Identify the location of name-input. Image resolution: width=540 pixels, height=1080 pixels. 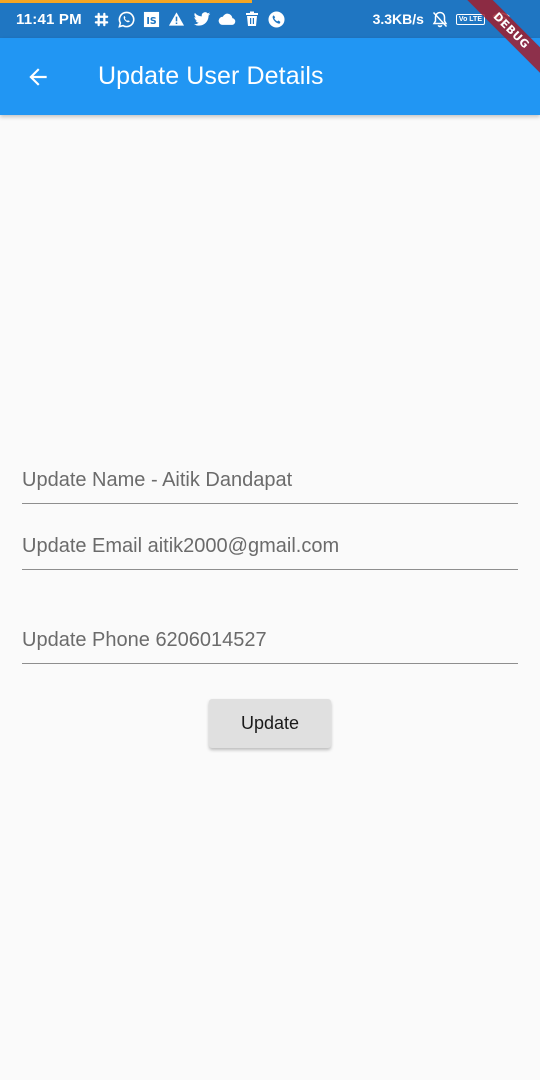
(270, 480).